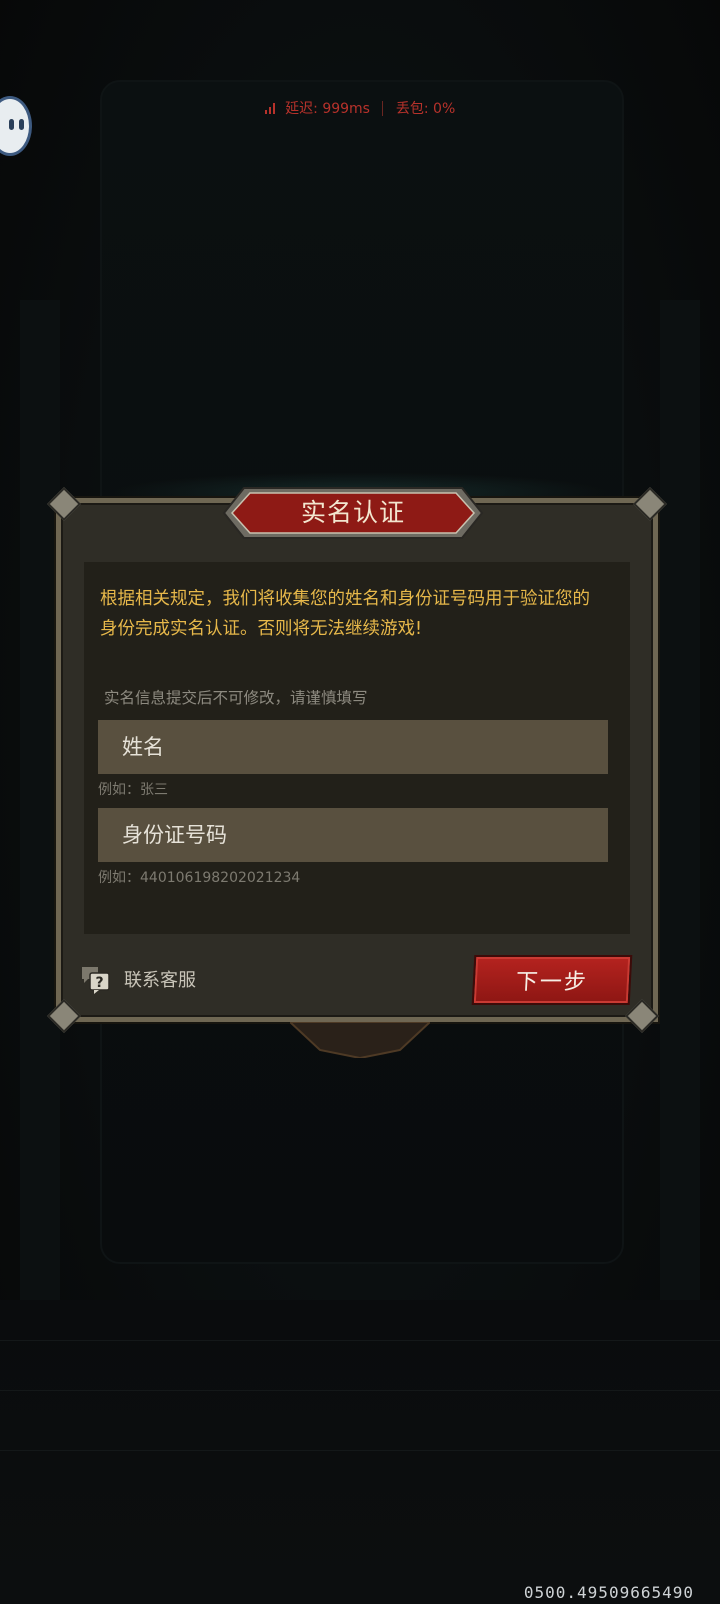 This screenshot has width=720, height=1604. Describe the element at coordinates (160, 980) in the screenshot. I see `contact-support-label: 联系客服` at that location.